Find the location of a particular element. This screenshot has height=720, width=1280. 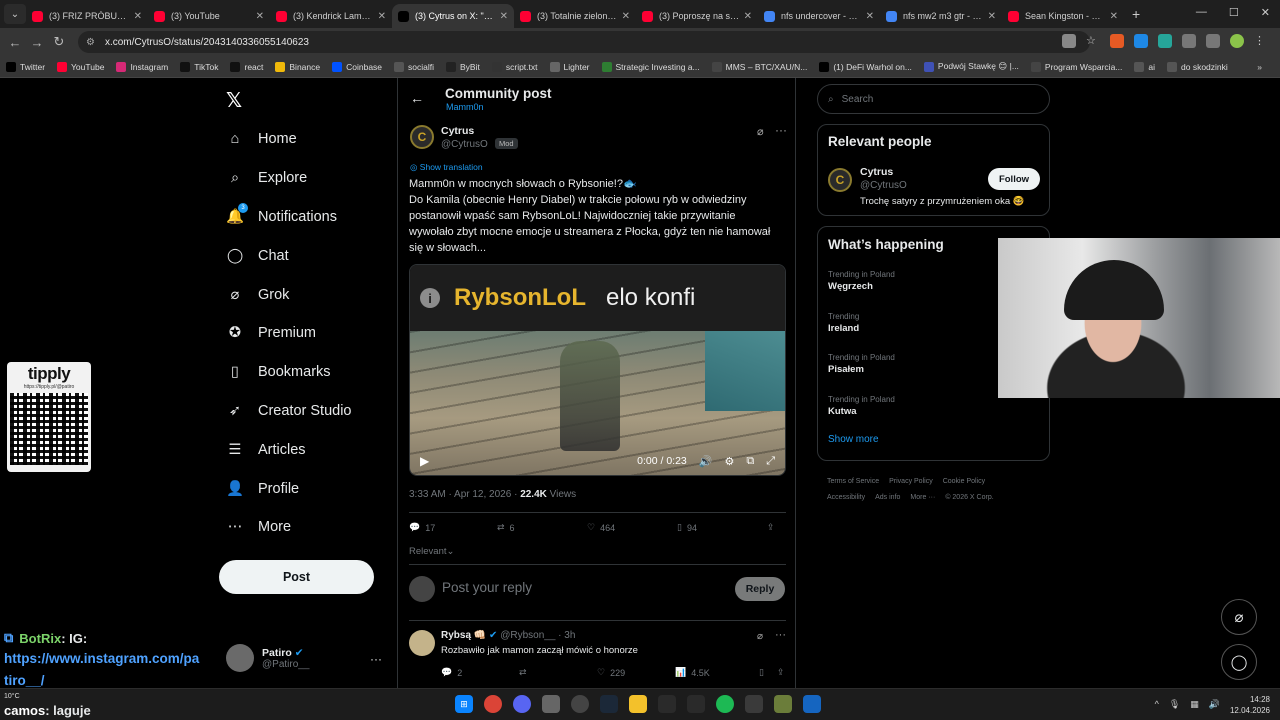

bookmark-item: socialfi is located at coordinates (414, 66).